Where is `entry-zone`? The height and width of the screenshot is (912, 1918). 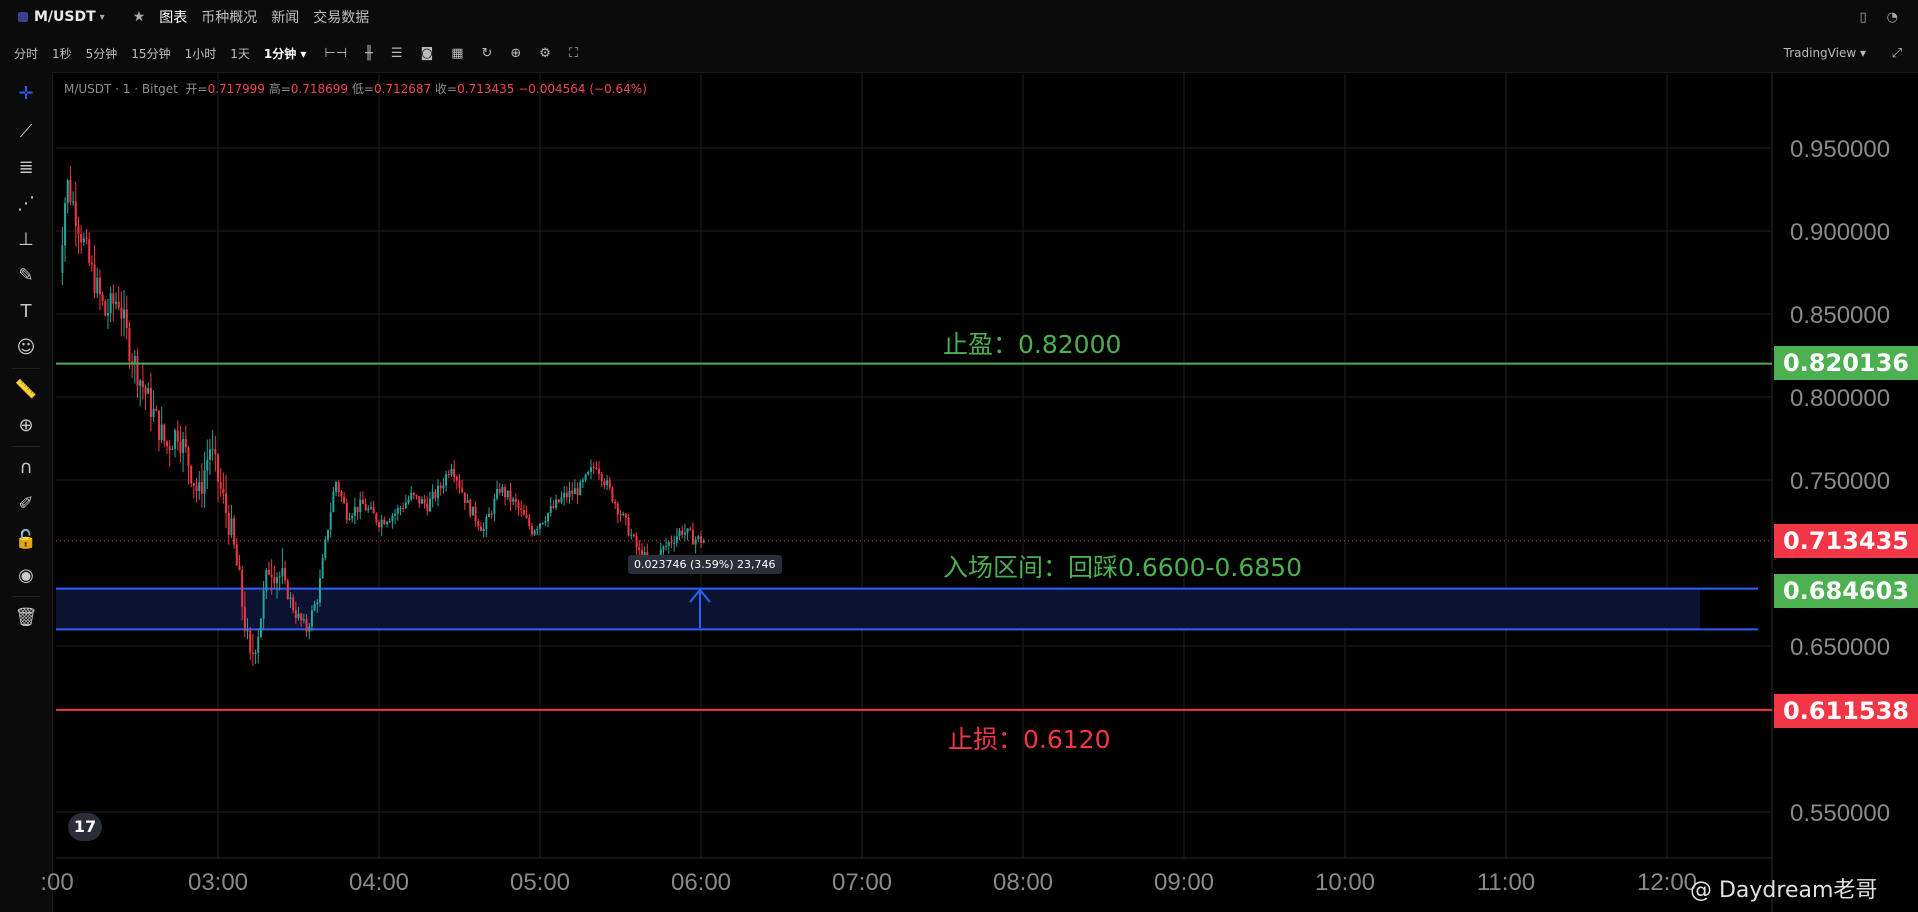
entry-zone is located at coordinates (878, 609).